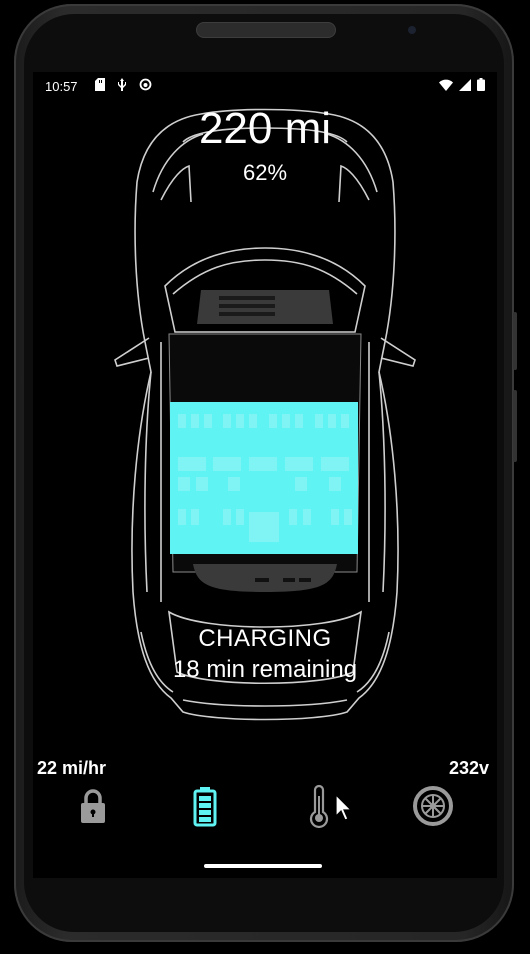  Describe the element at coordinates (265, 809) in the screenshot. I see `bottom-nav` at that location.